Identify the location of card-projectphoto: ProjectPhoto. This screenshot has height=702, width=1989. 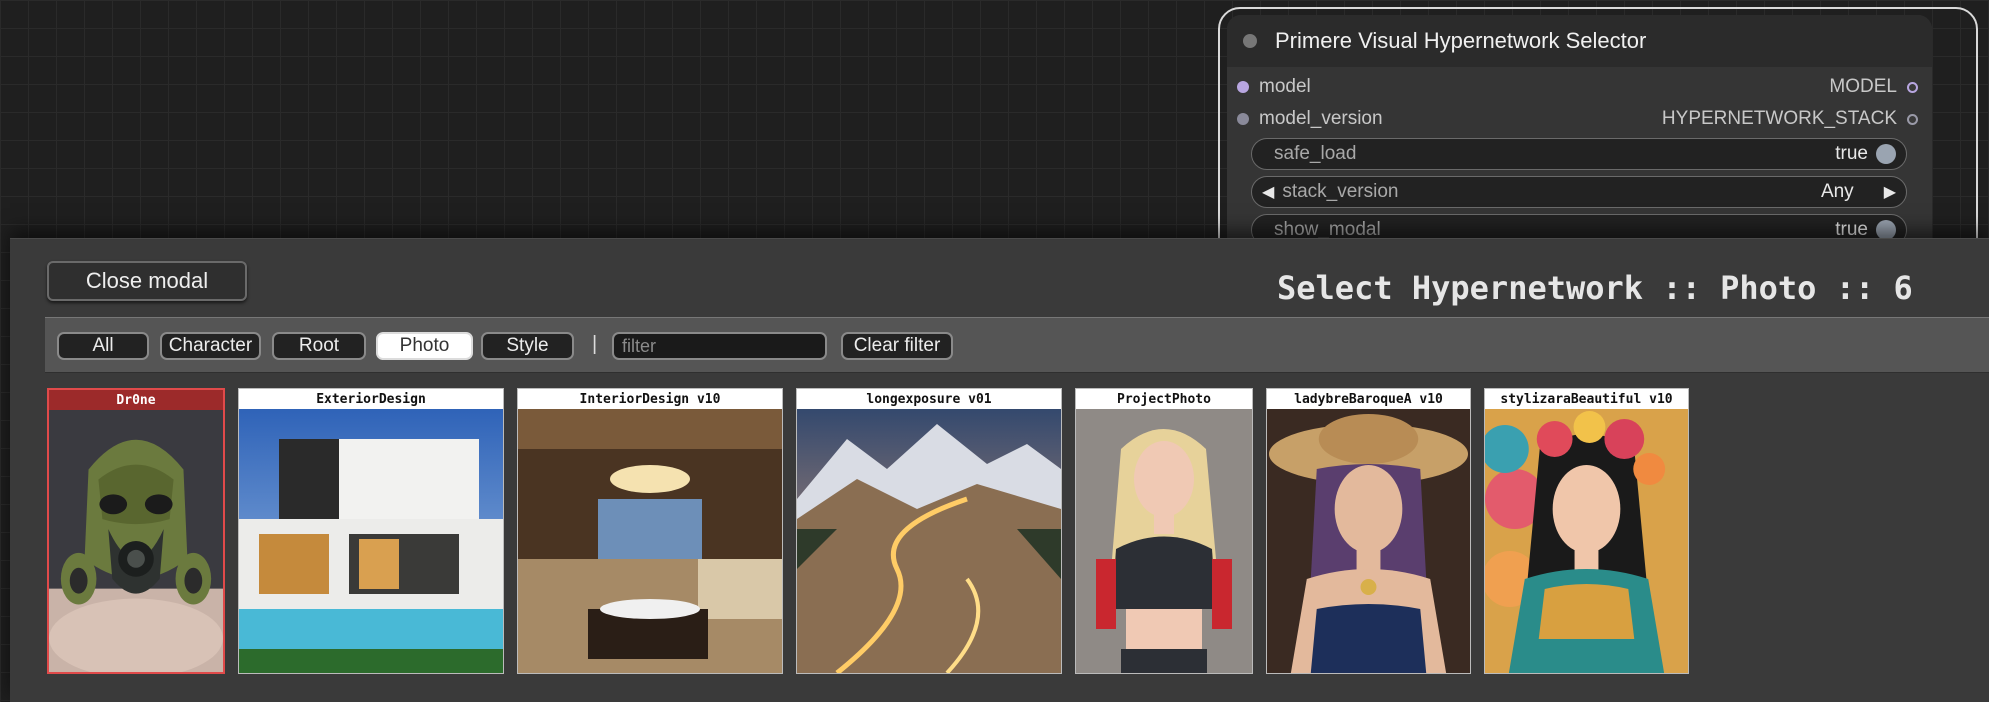
(1164, 531).